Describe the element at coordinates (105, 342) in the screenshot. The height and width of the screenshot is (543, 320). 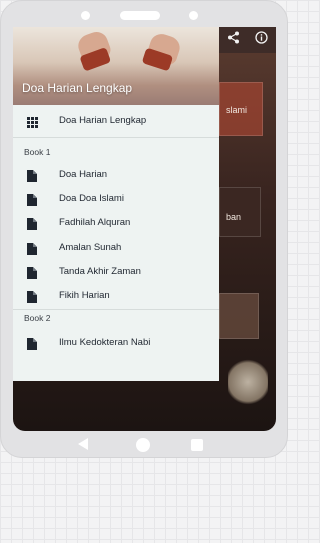
I see `menu-item-label: Ilmu Kedokteran Nabi` at that location.